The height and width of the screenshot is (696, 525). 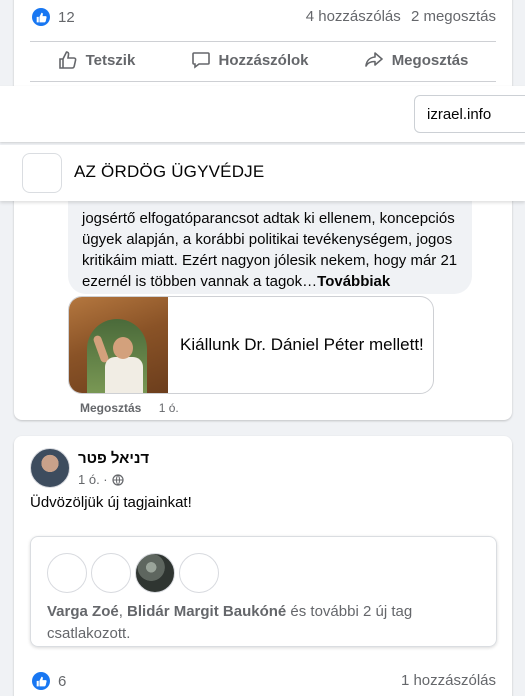 What do you see at coordinates (113, 458) in the screenshot?
I see `author-name: דניאל פטר` at bounding box center [113, 458].